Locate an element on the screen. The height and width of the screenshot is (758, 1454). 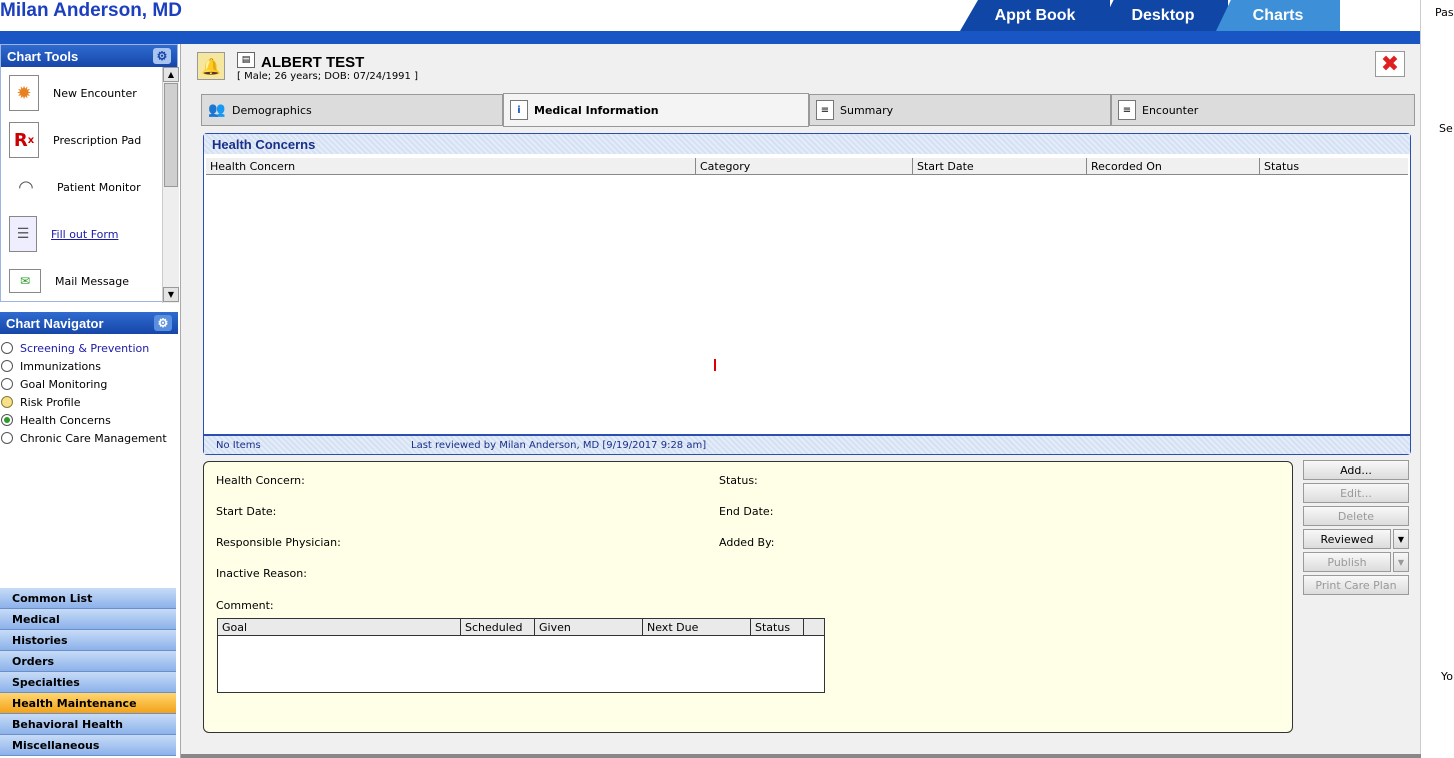
tab-charts: Charts is located at coordinates (1278, 15).